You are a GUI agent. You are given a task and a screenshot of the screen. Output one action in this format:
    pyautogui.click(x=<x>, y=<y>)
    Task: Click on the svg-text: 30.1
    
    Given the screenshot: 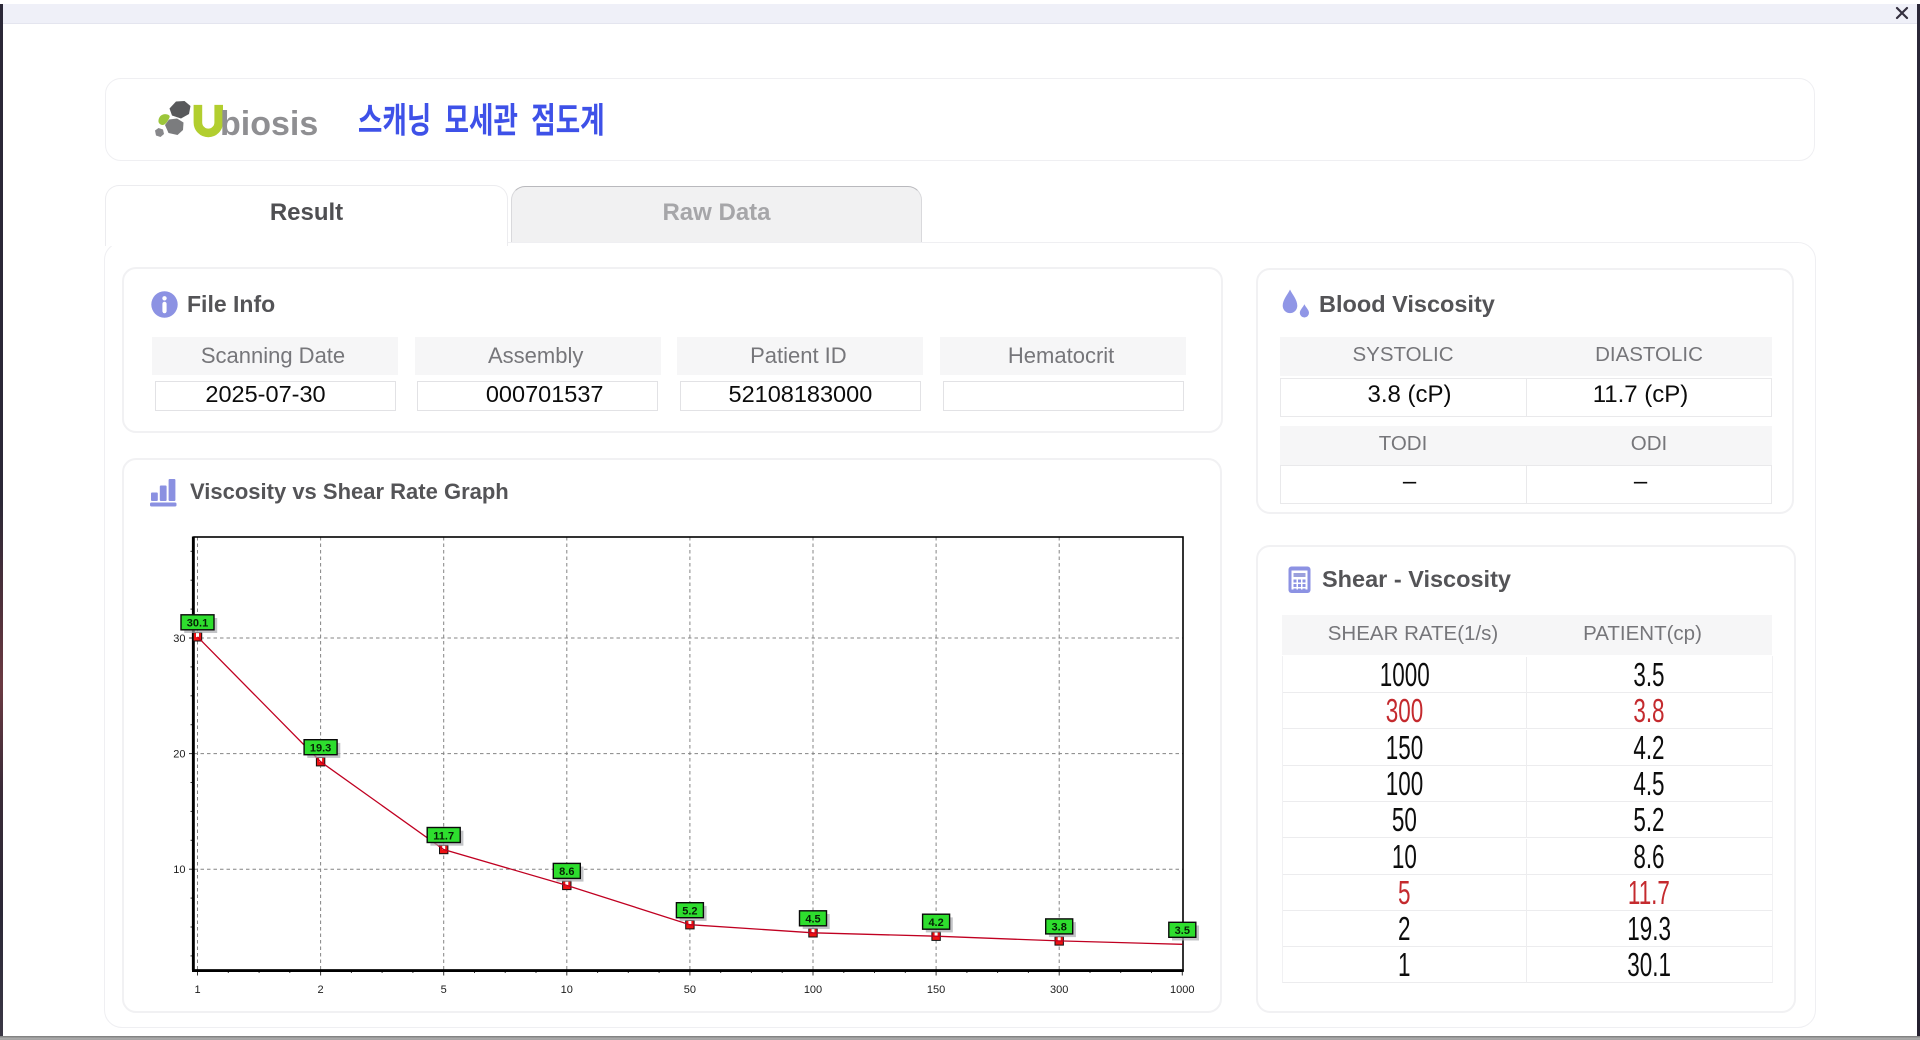 What is the action you would take?
    pyautogui.click(x=197, y=624)
    